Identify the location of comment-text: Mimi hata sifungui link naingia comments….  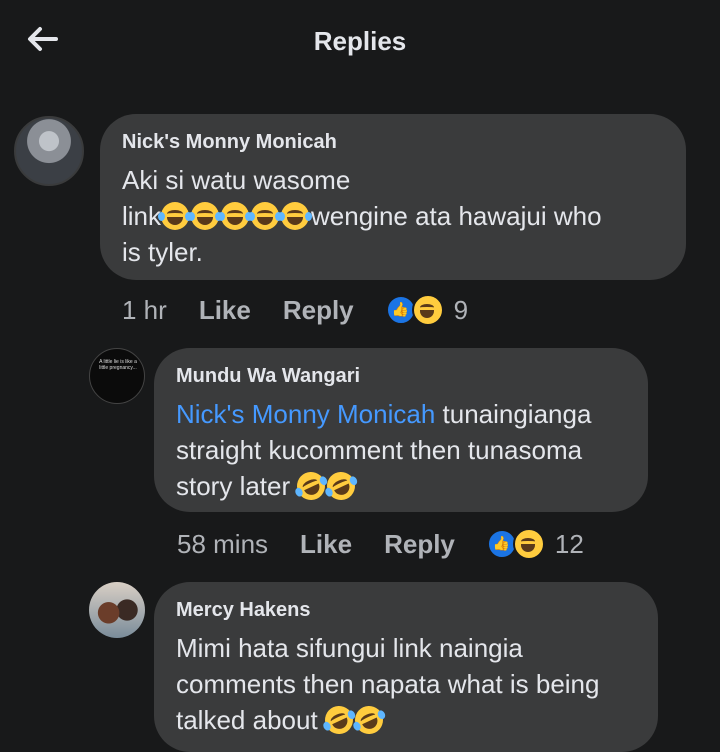
(406, 684).